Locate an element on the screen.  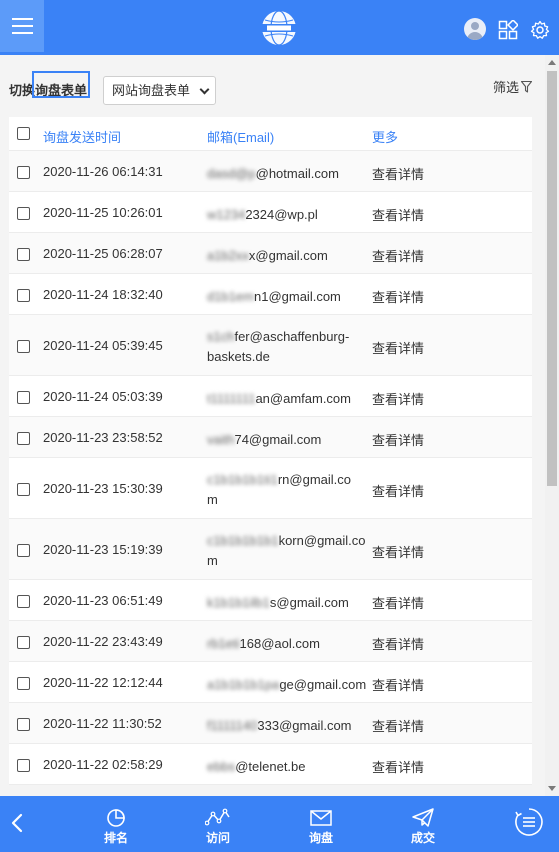
nav-item-deals: 成交 is located at coordinates (423, 824).